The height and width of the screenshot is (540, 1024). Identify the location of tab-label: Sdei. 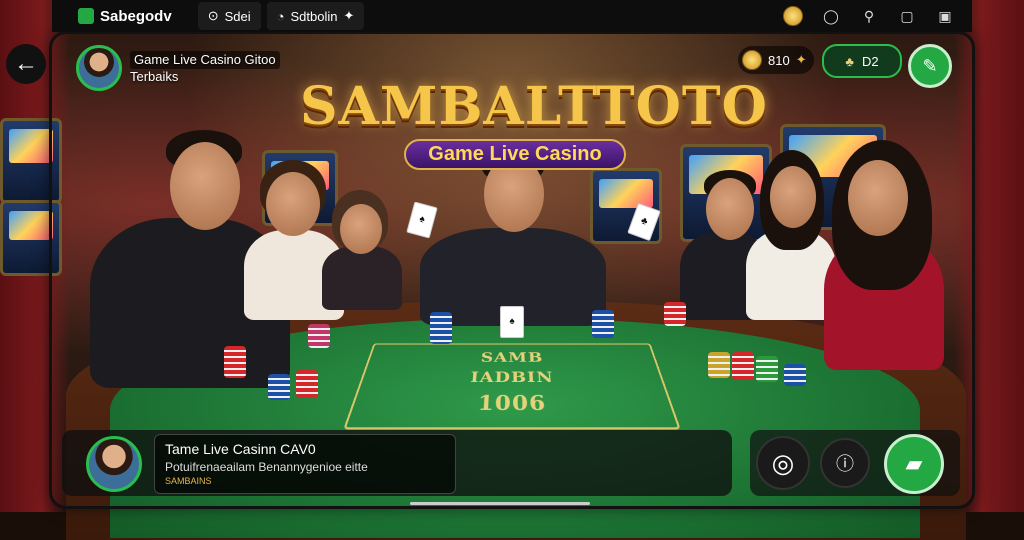
(237, 16).